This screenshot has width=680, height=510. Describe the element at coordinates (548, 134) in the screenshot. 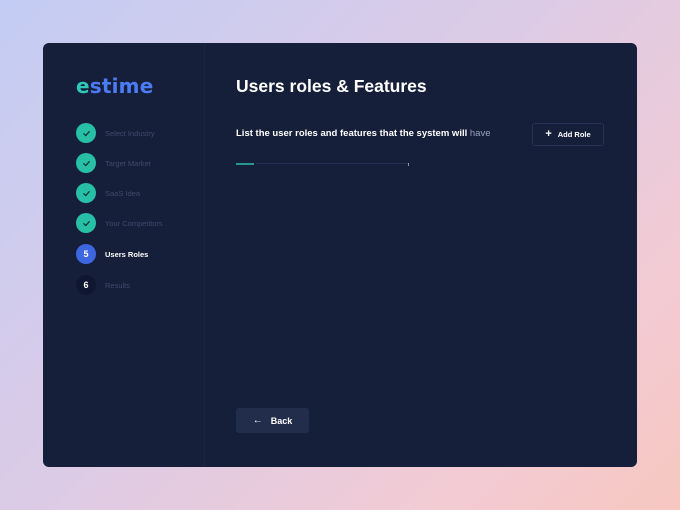

I see `plus-icon: +` at that location.